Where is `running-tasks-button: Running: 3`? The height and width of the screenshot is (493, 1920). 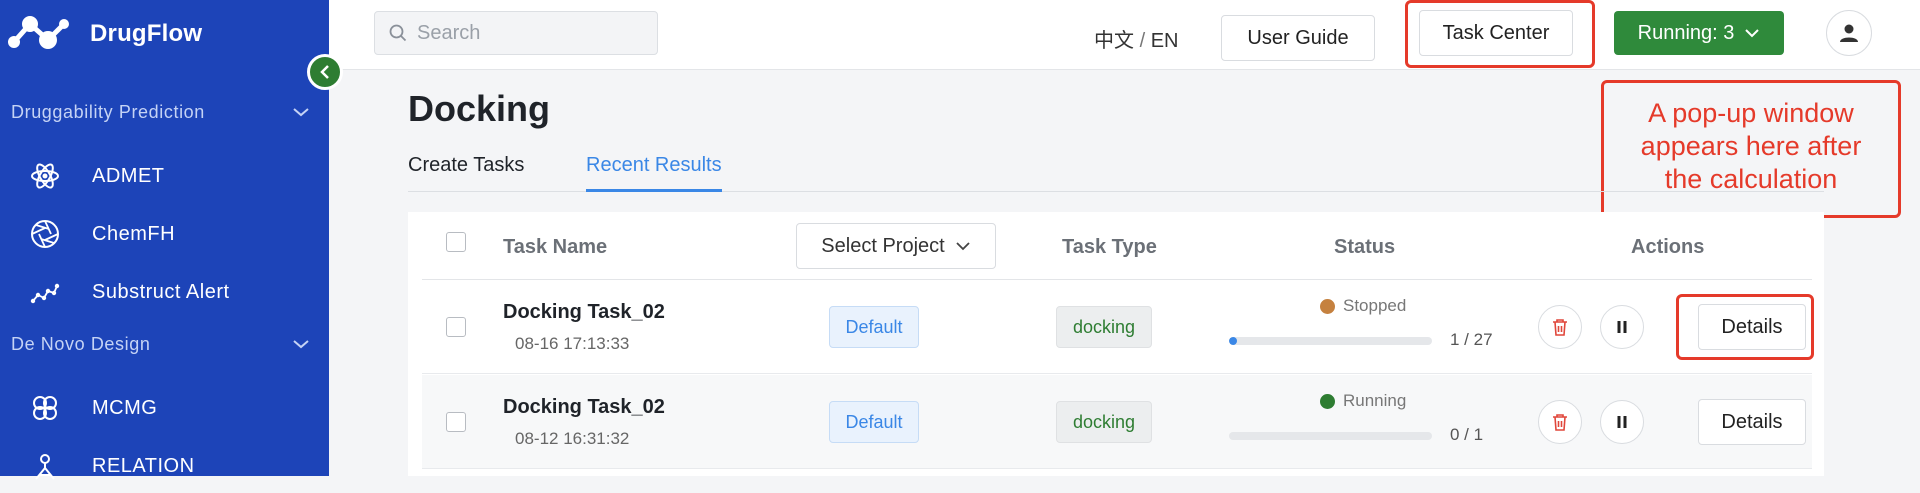
running-tasks-button: Running: 3 is located at coordinates (1699, 33).